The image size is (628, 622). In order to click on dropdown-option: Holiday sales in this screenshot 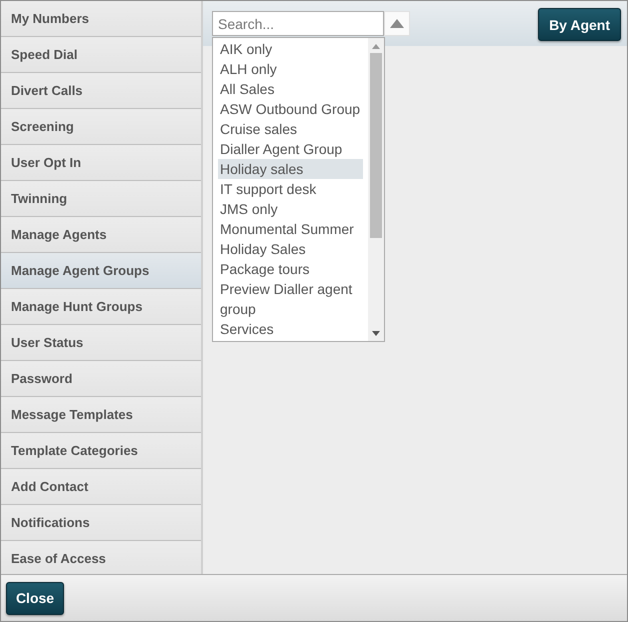, I will do `click(290, 169)`.